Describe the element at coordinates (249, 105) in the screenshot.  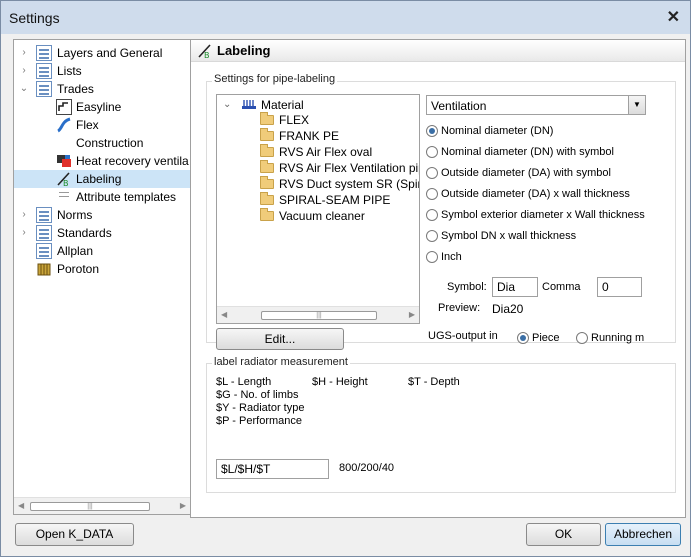
I see `material-icon` at that location.